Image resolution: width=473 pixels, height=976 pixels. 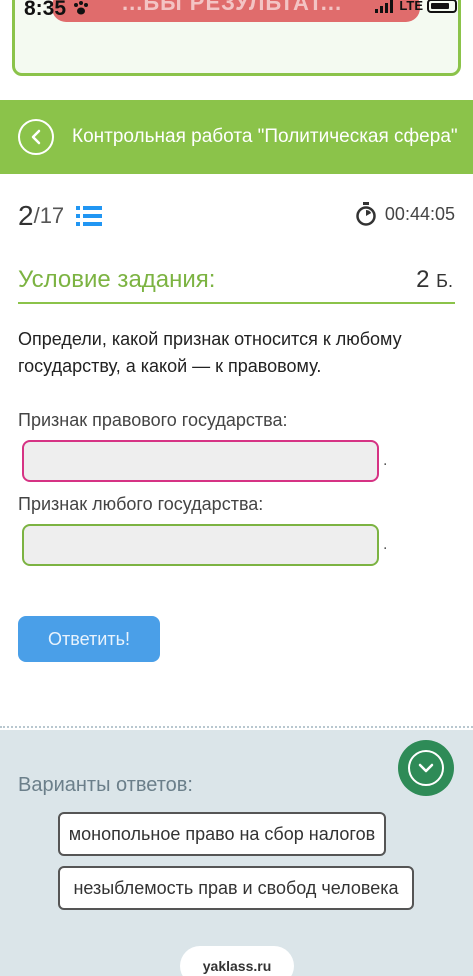 I want to click on task-counter: 2 /17, so click(x=60, y=216).